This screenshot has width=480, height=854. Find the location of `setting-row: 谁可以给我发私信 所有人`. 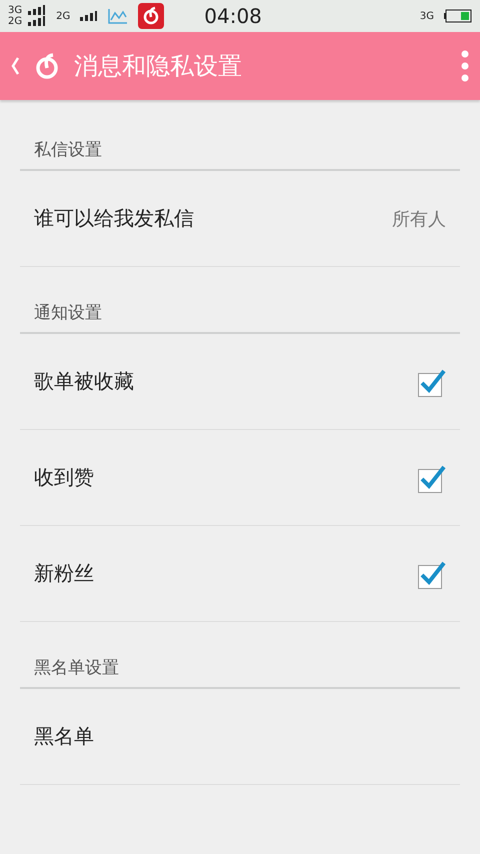

setting-row: 谁可以给我发私信 所有人 is located at coordinates (240, 219).